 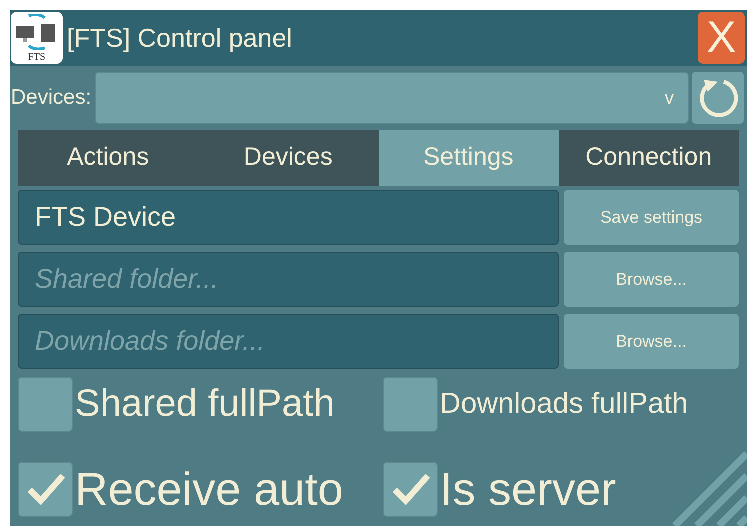 What do you see at coordinates (108, 158) in the screenshot?
I see `tab: Actions` at bounding box center [108, 158].